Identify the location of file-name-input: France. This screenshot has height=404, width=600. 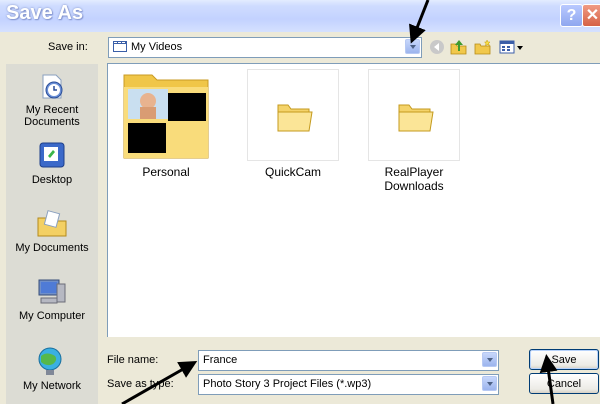
(348, 360).